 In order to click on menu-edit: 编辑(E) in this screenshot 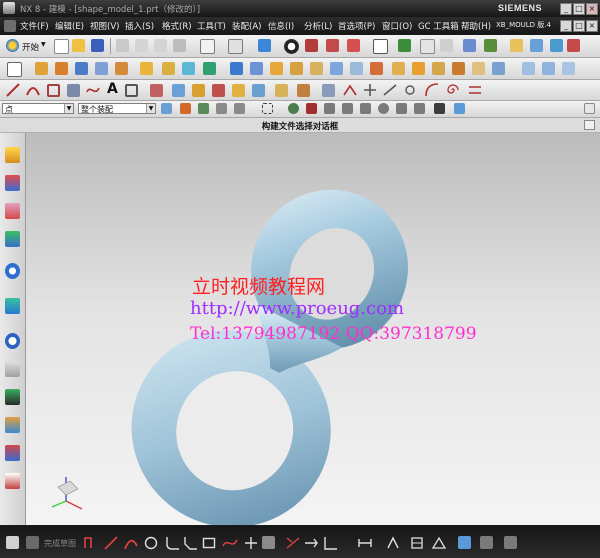, I will do `click(69, 26)`.